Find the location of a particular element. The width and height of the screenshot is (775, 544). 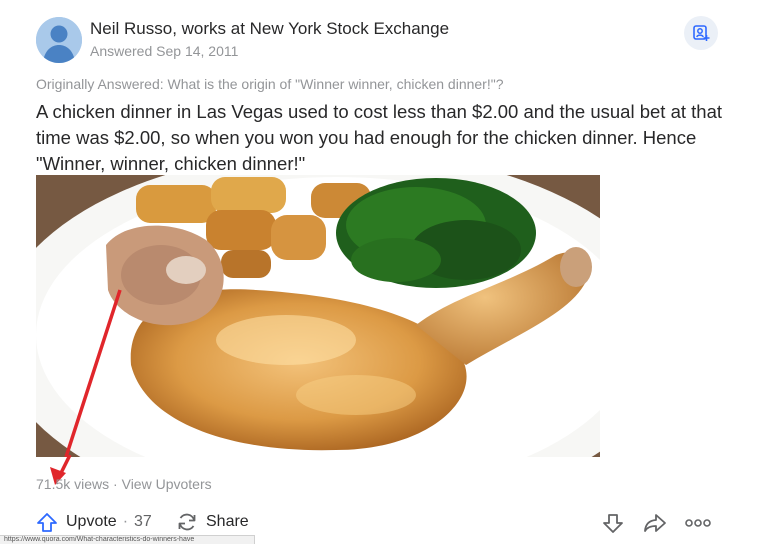

stats-line: 71.5k views · View Upvoters is located at coordinates (124, 484).